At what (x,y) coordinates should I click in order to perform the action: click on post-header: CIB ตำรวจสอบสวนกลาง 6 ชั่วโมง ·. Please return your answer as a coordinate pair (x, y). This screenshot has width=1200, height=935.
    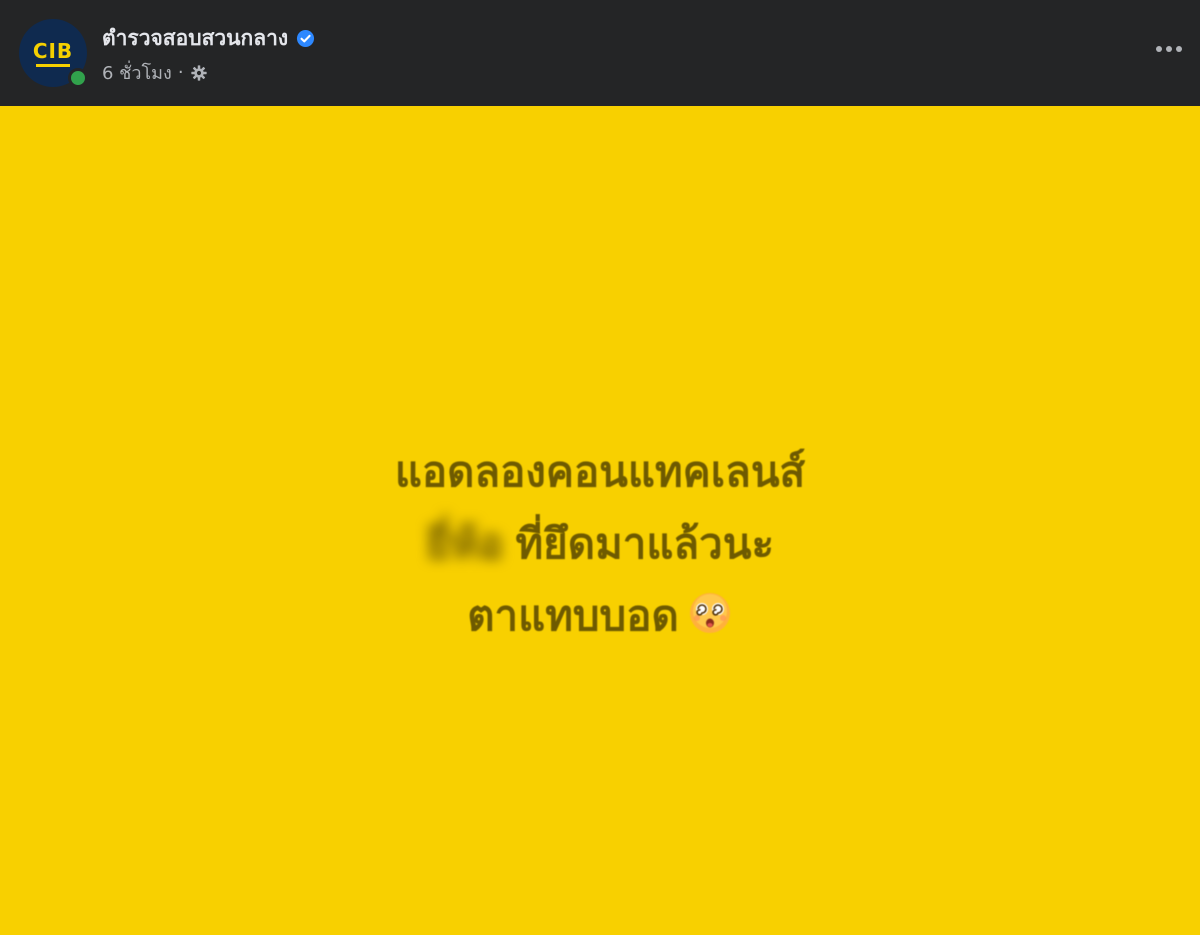
    Looking at the image, I should click on (600, 53).